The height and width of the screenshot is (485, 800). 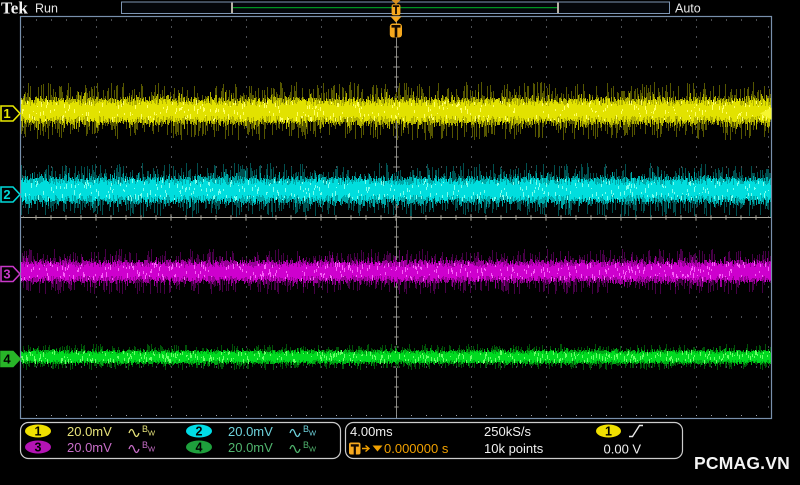 What do you see at coordinates (623, 449) in the screenshot?
I see `svg-text: 0.00 V` at bounding box center [623, 449].